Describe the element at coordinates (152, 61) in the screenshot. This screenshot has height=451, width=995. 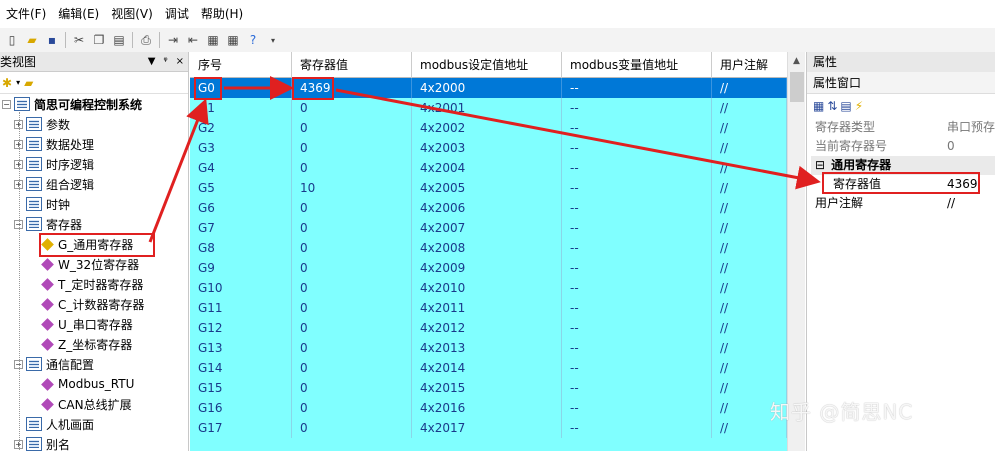
I see `panel-dropdown-icon: ▼` at that location.